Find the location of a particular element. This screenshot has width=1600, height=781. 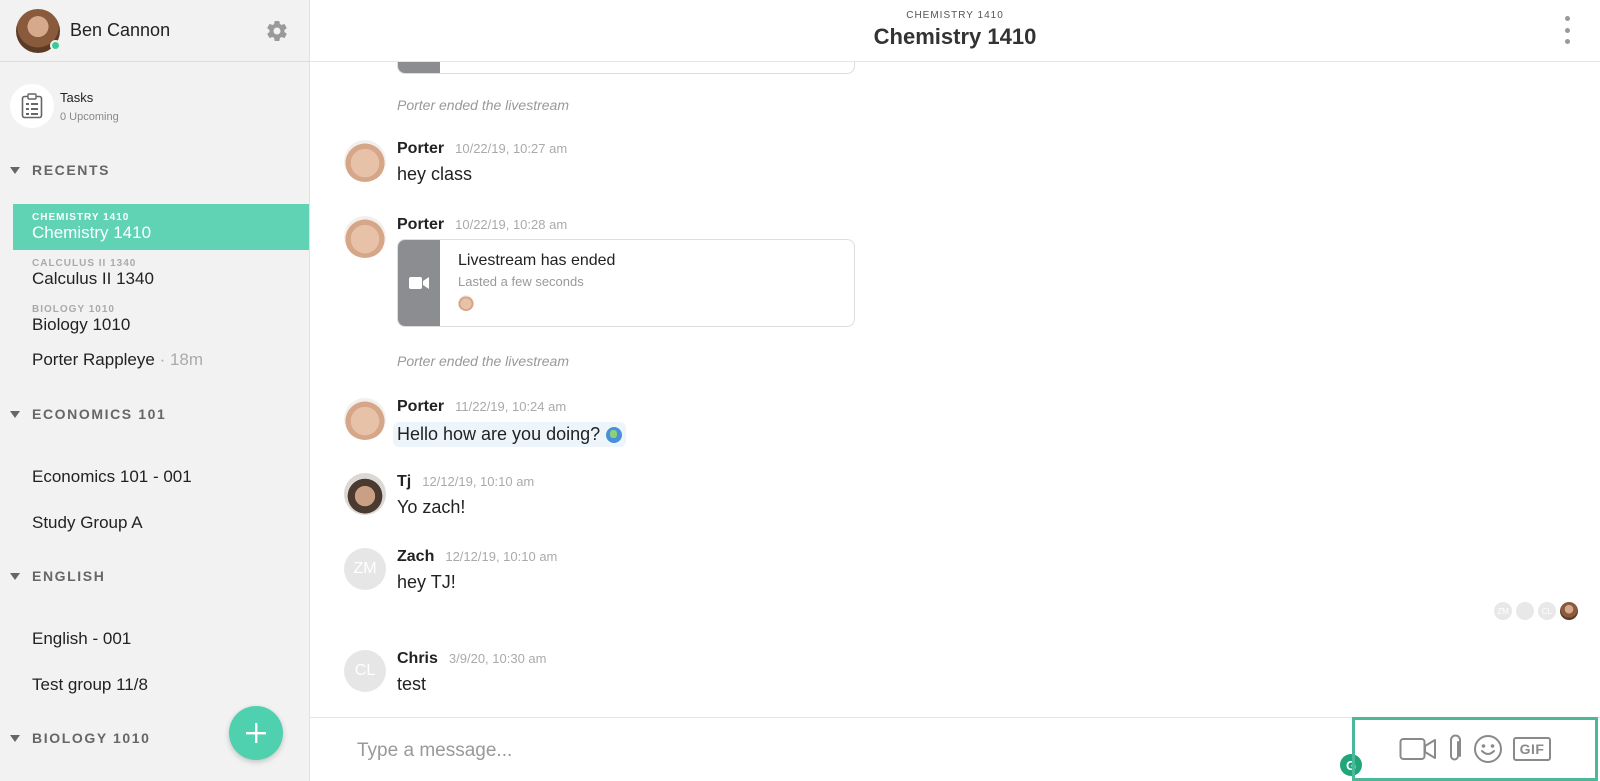

nav-label: Porter Rappleye is located at coordinates (93, 359).